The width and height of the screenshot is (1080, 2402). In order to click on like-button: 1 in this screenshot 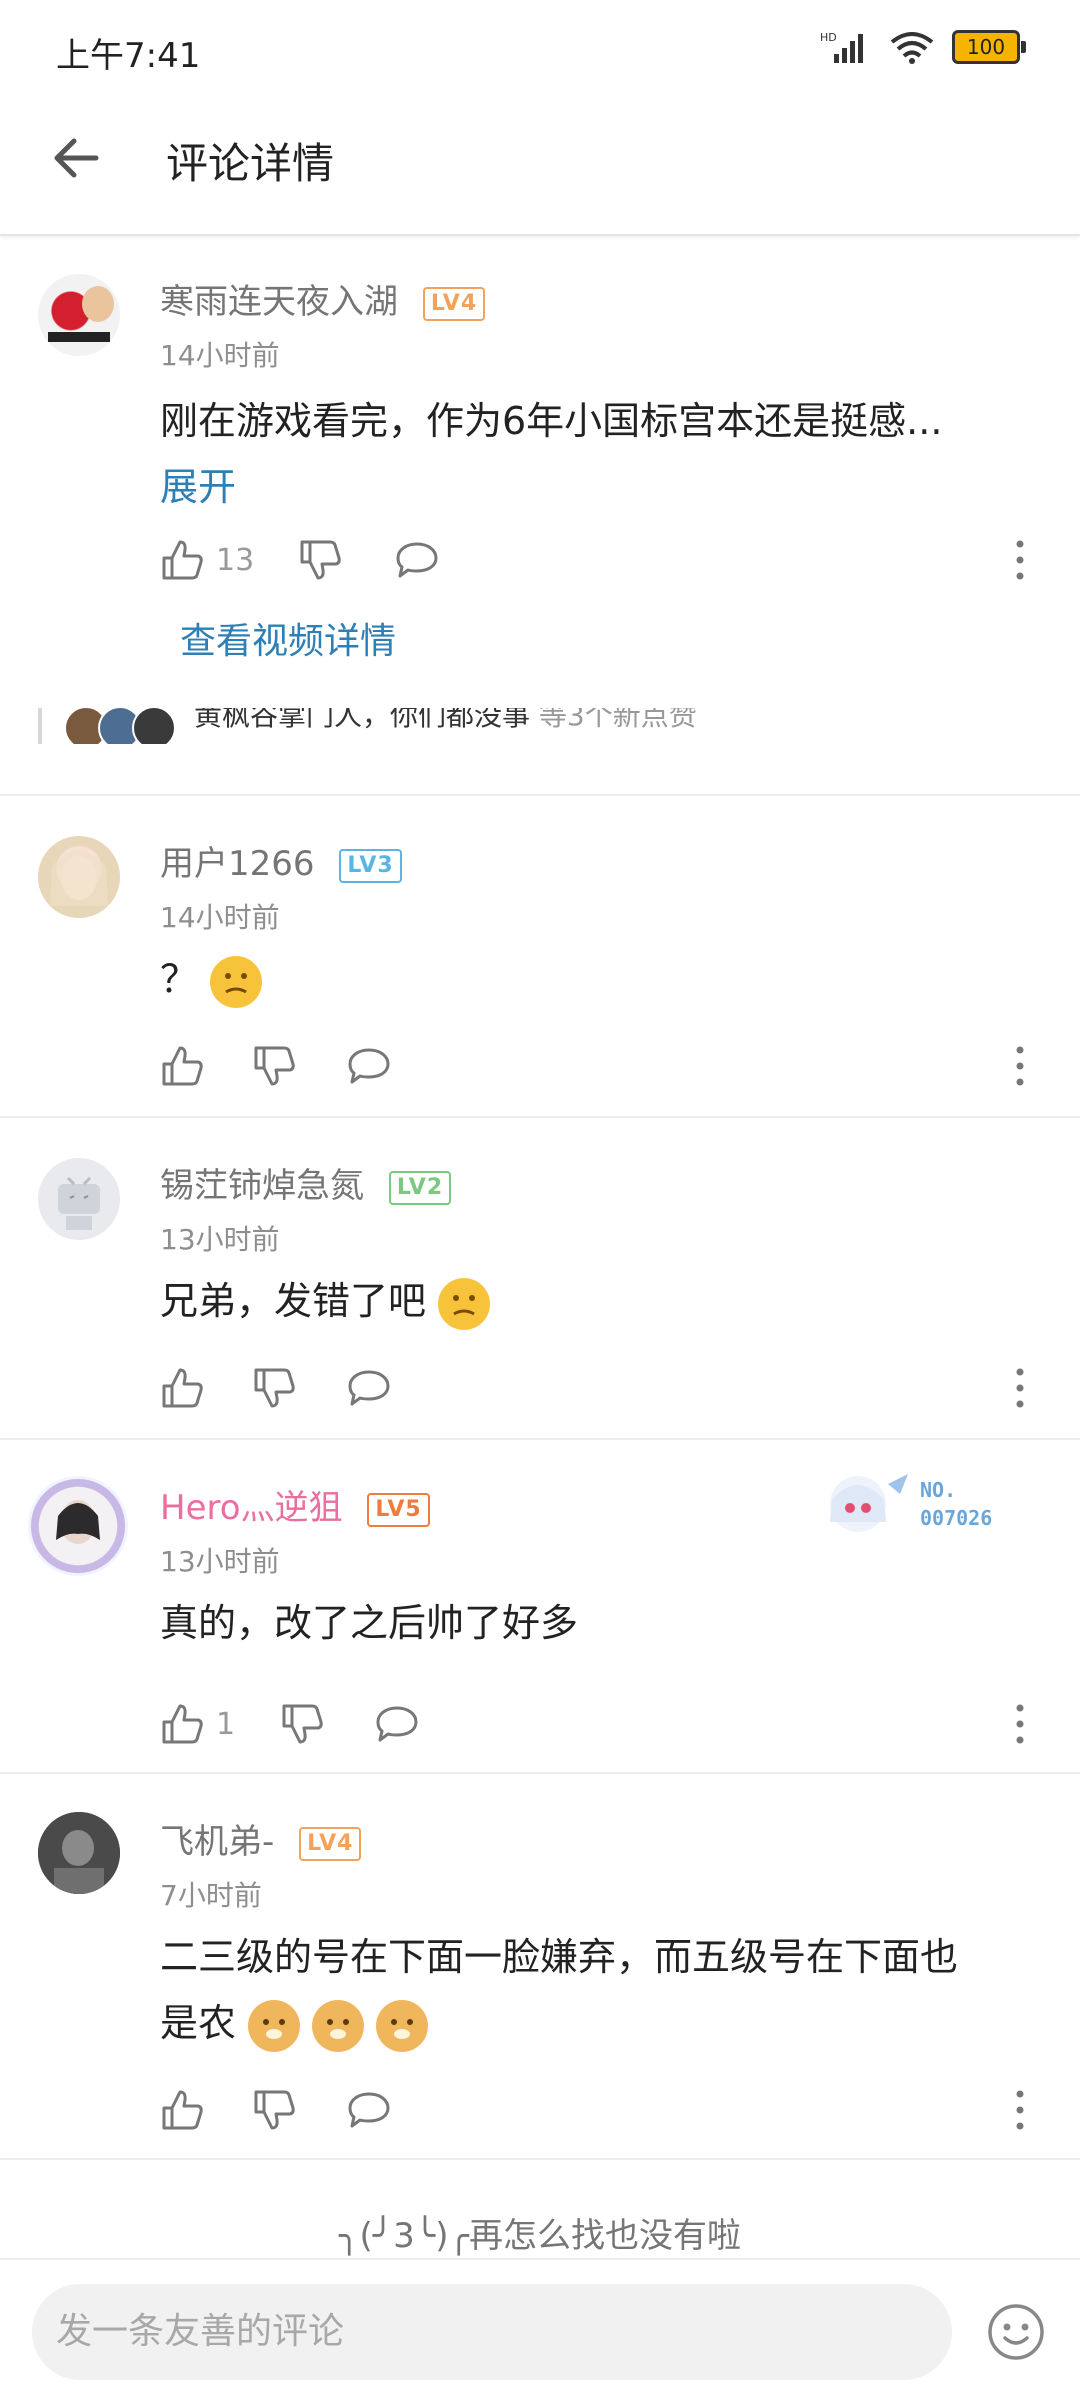, I will do `click(197, 1724)`.